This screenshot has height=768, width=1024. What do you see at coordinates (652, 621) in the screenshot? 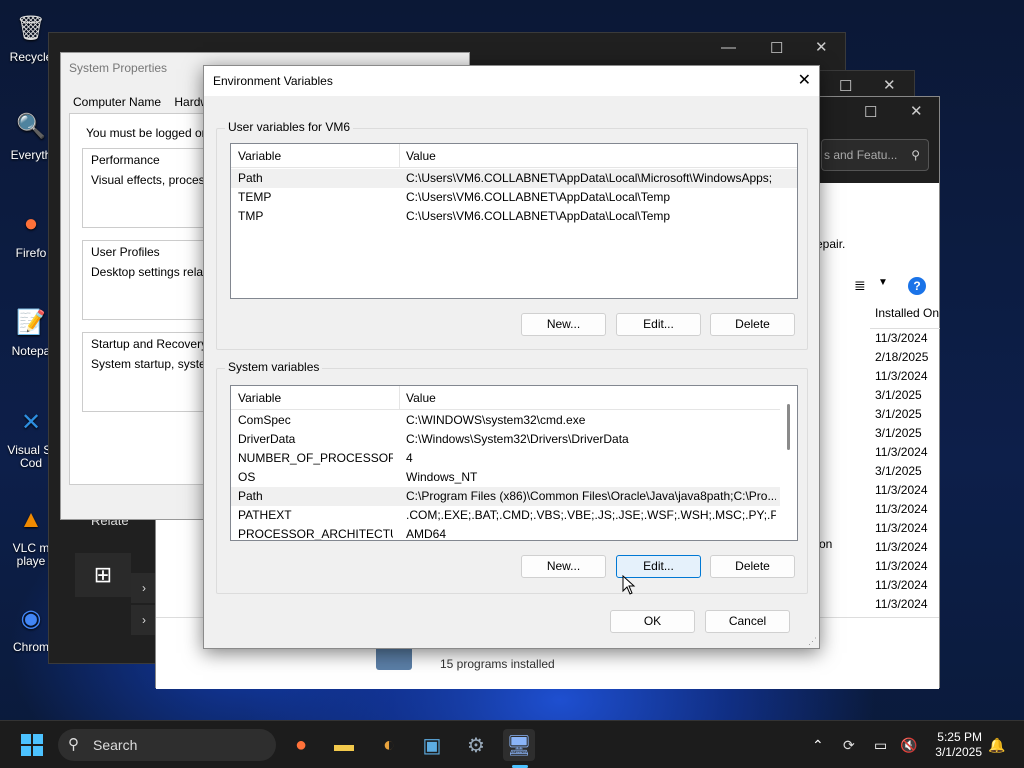
I see `ok-button: OK` at bounding box center [652, 621].